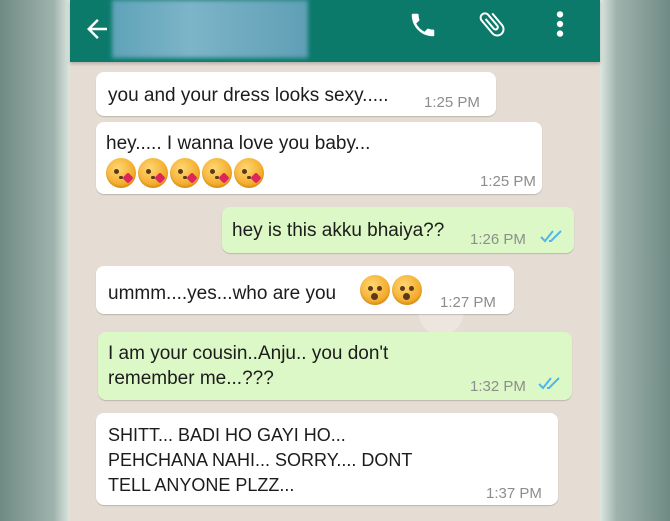 The width and height of the screenshot is (670, 521). I want to click on contact-name-blurred, so click(210, 29).